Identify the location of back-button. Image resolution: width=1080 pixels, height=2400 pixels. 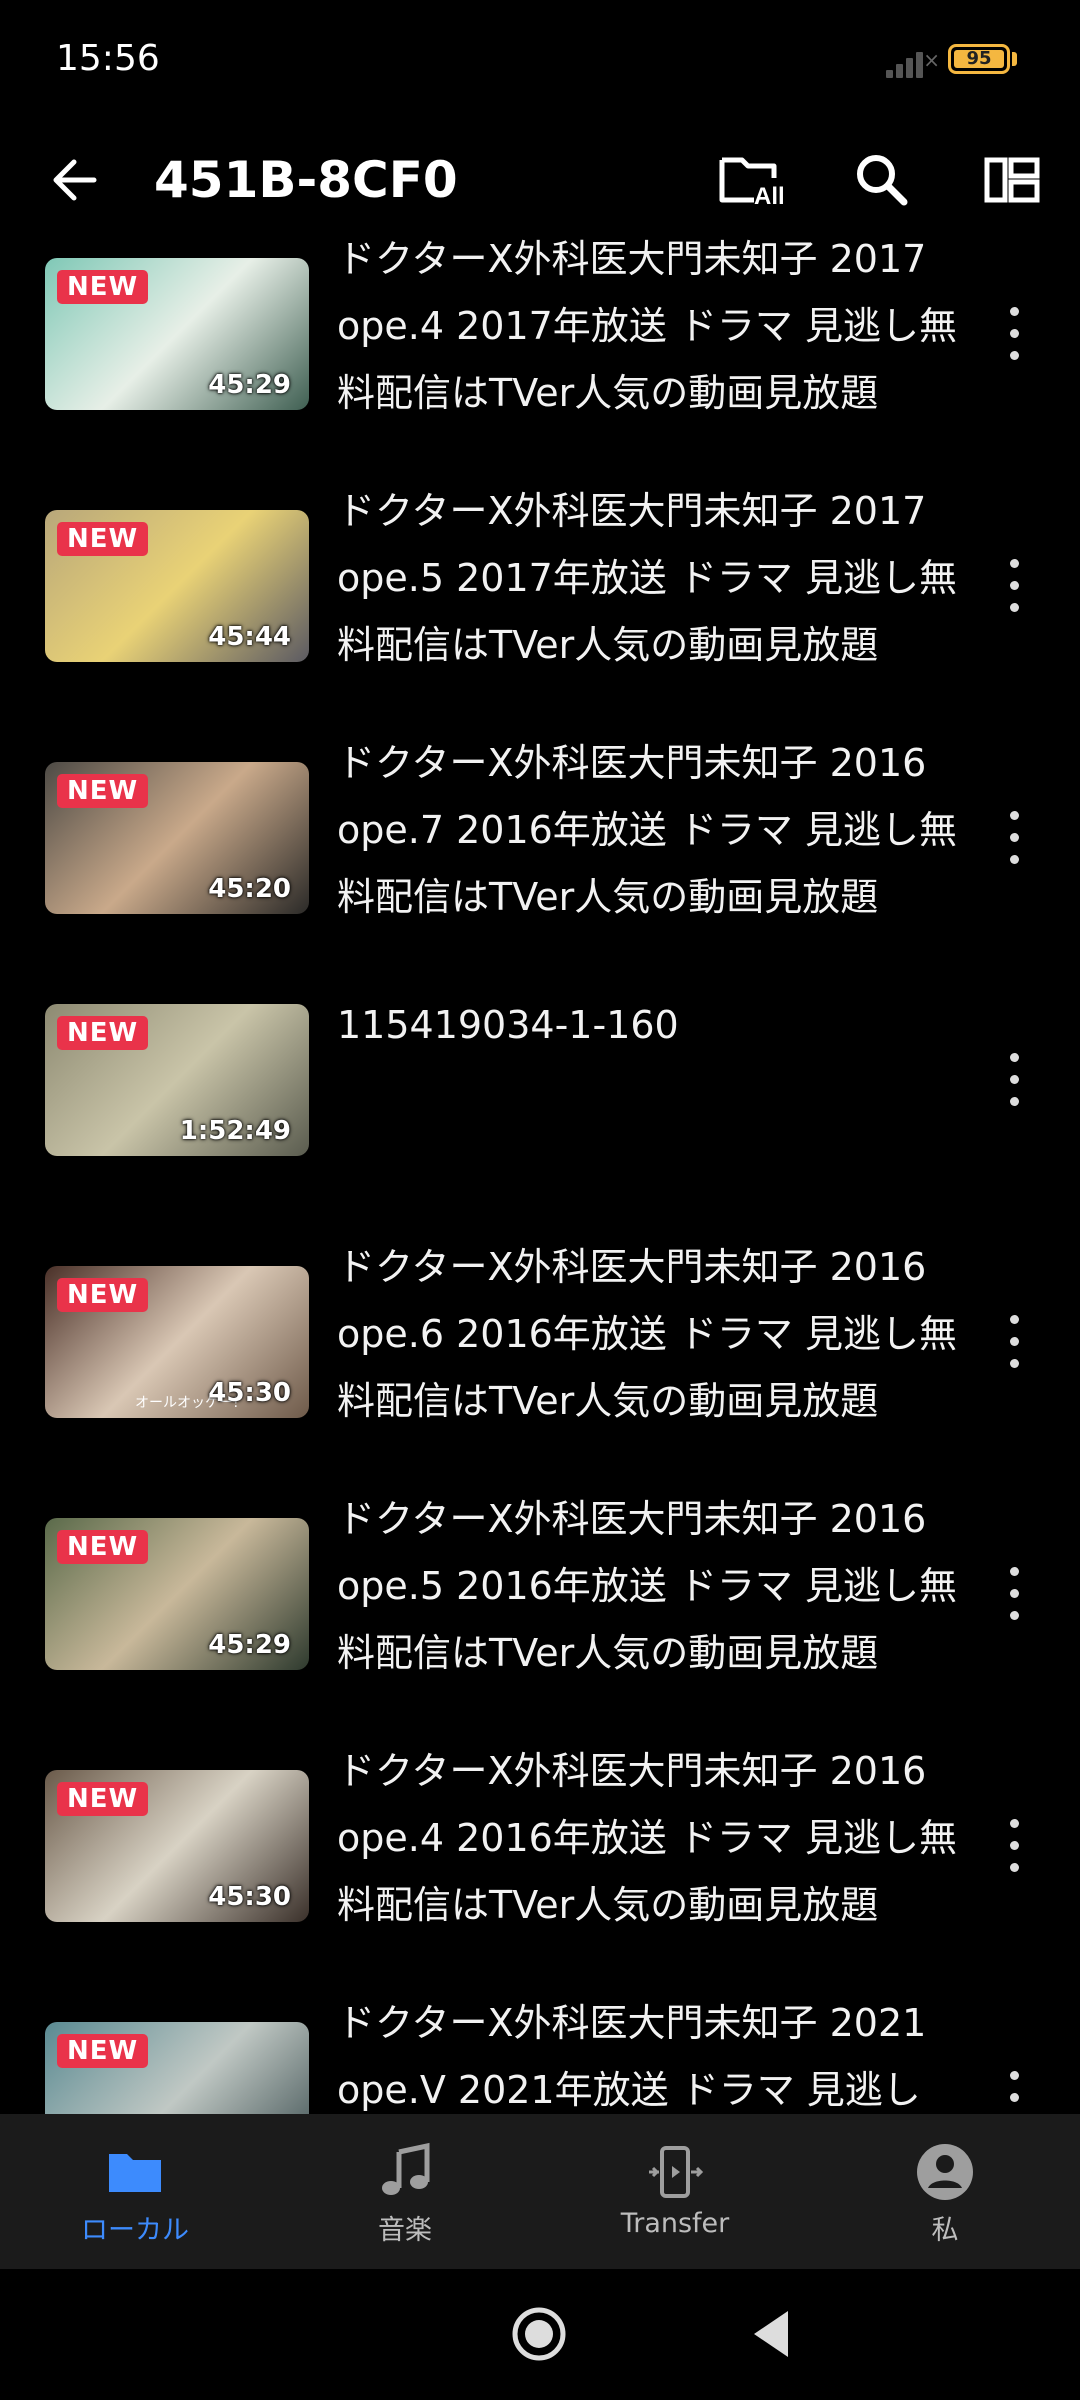
(78, 180).